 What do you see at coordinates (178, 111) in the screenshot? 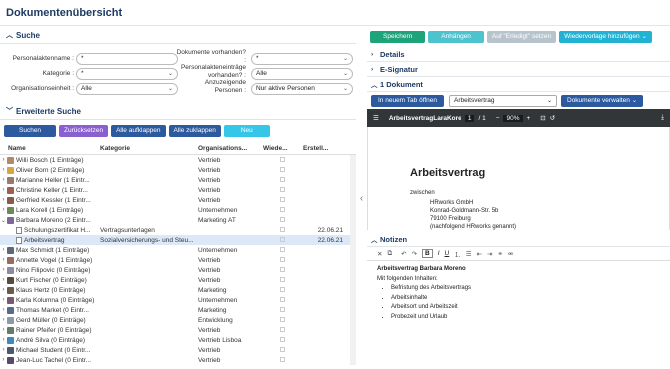
I see `extended-search-header: ﹀ Erweiterte Suche` at bounding box center [178, 111].